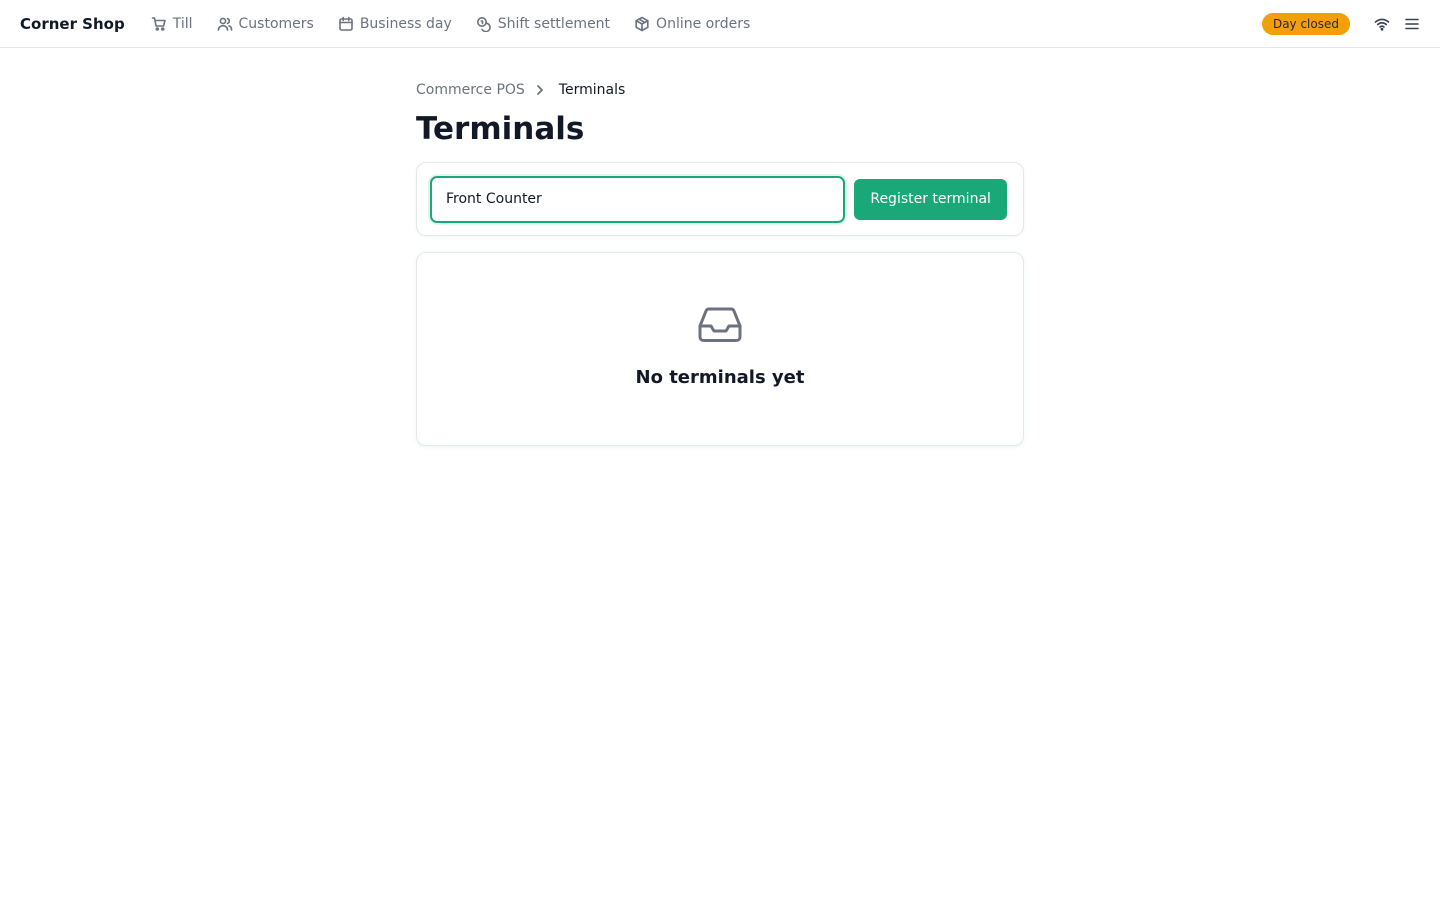 The image size is (1440, 900). I want to click on nav-item-shift-settlement: Shift settlement, so click(543, 24).